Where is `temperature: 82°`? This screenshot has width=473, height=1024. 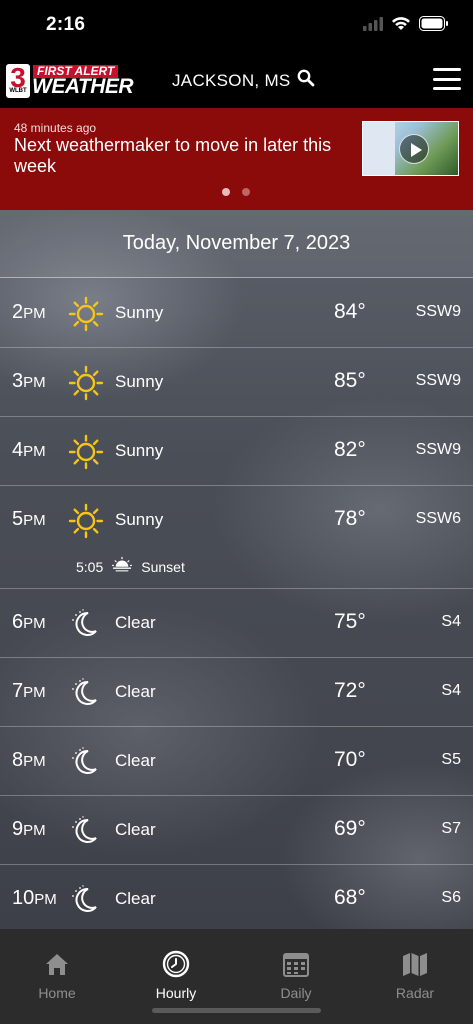 temperature: 82° is located at coordinates (350, 449).